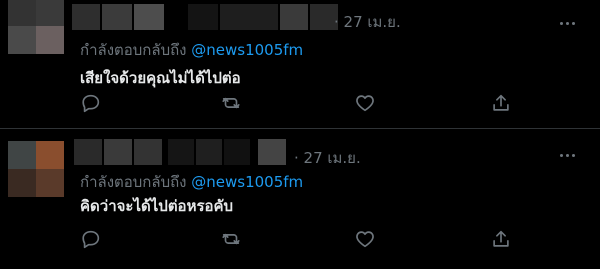 This screenshot has height=269, width=600. I want to click on tweet-text: เสียใจด้วยคุณไม่ได้ไปต่อ, so click(160, 78).